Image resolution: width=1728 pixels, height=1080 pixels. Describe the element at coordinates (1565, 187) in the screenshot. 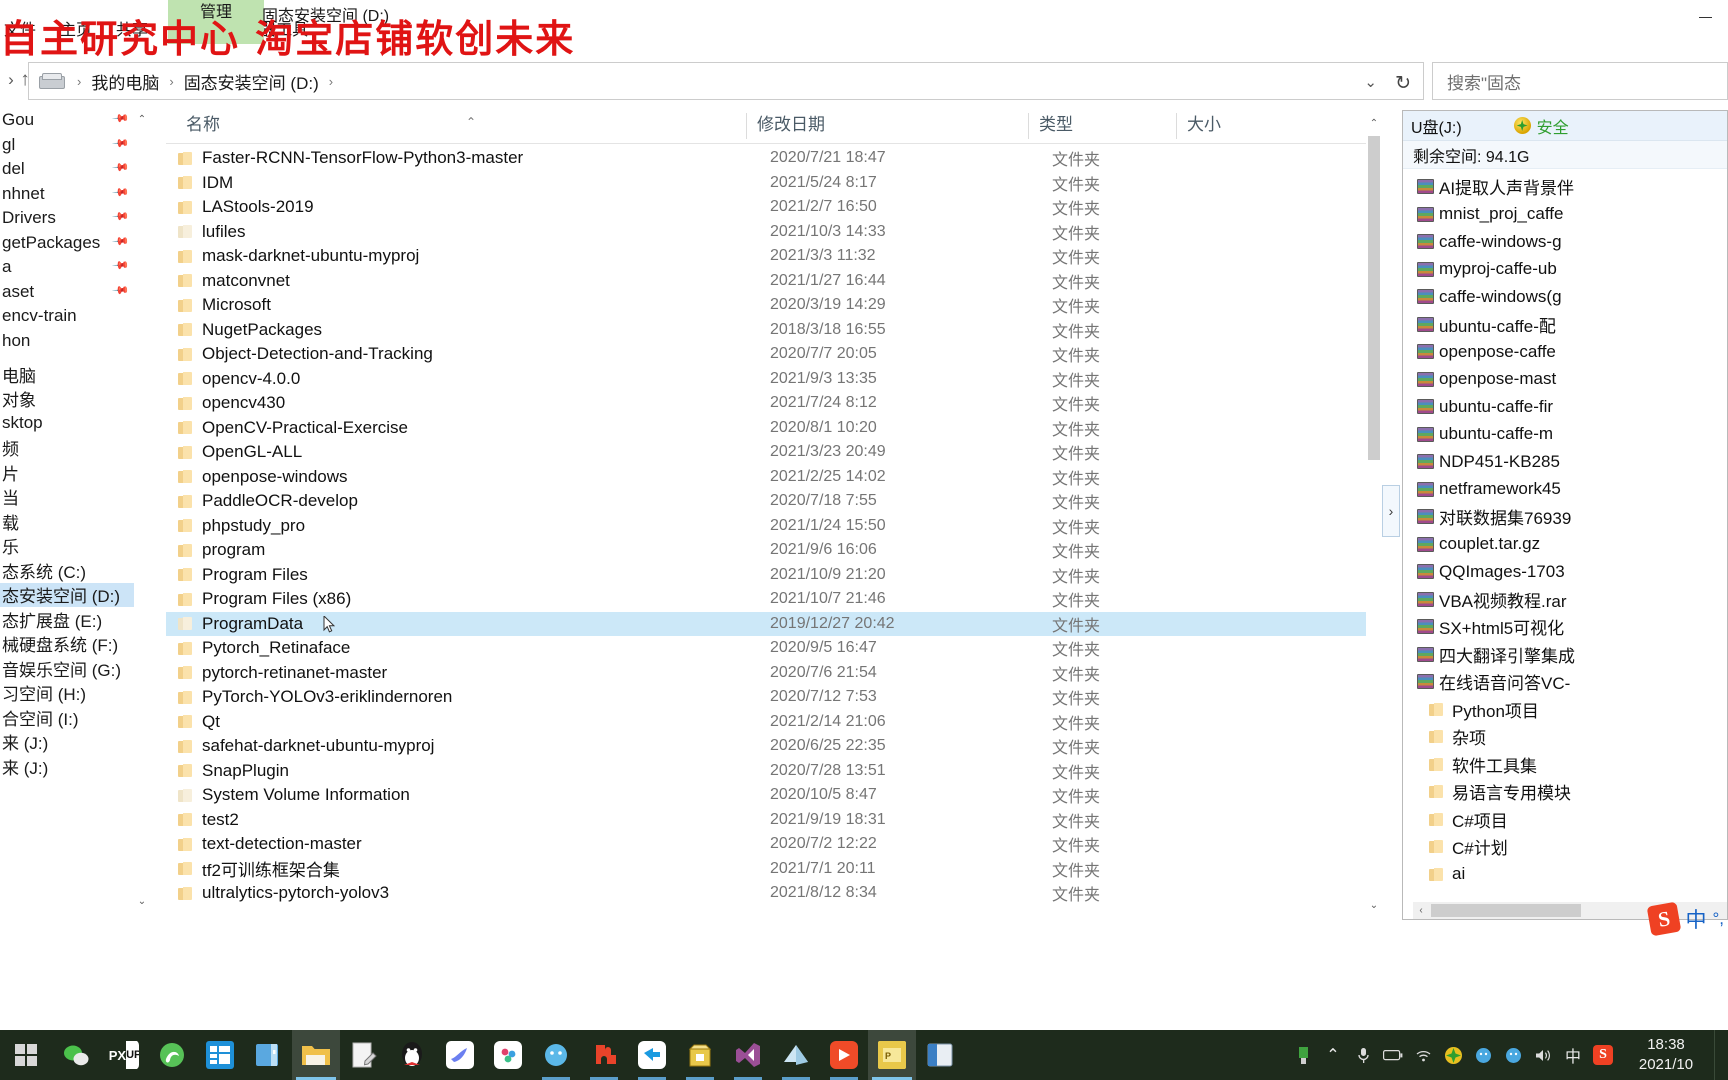

I see `list-item: AI提取人声背景伴` at that location.